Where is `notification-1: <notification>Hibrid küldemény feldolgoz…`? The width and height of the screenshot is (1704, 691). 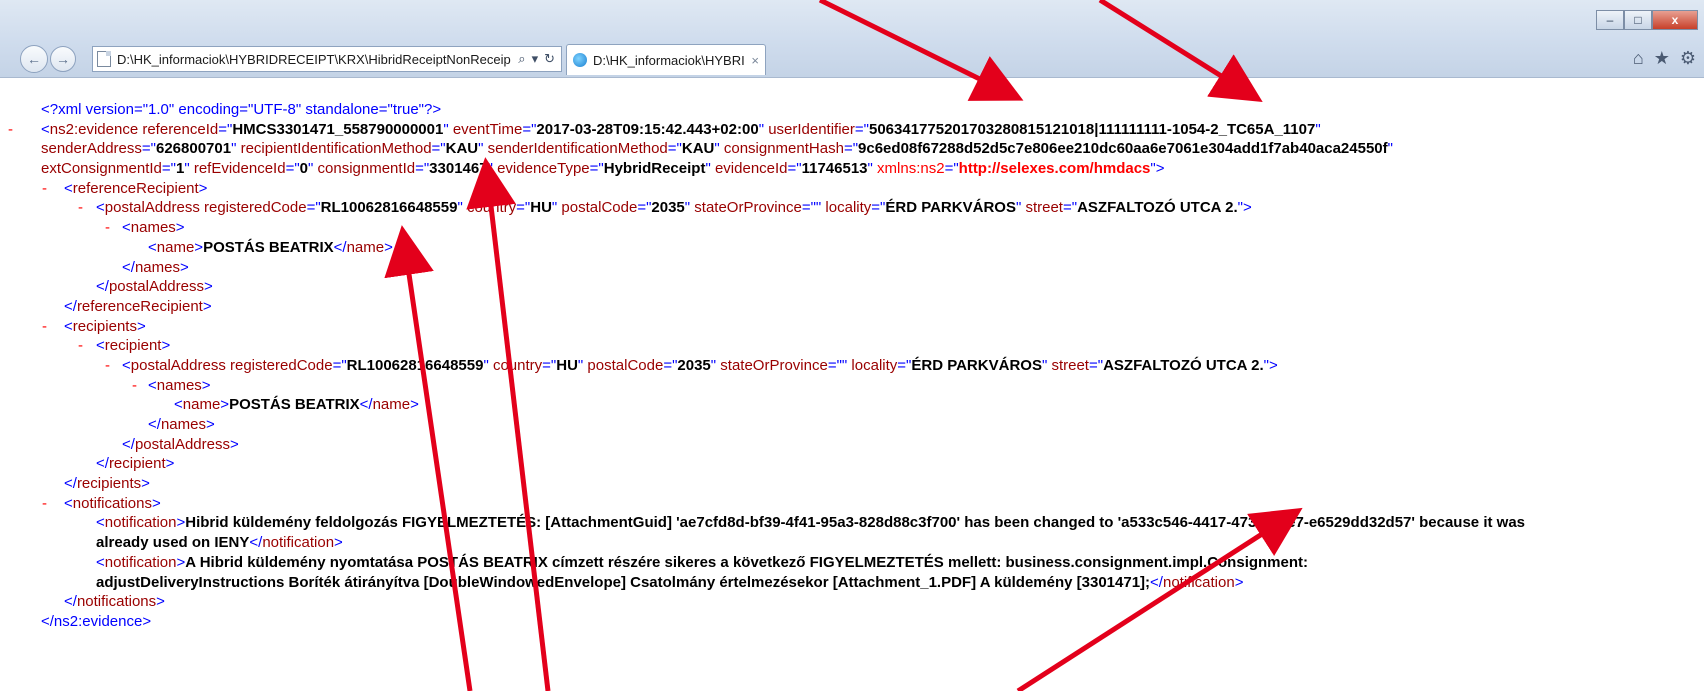
notification-1: <notification>Hibrid küldemény feldolgoz… is located at coordinates (811, 533).